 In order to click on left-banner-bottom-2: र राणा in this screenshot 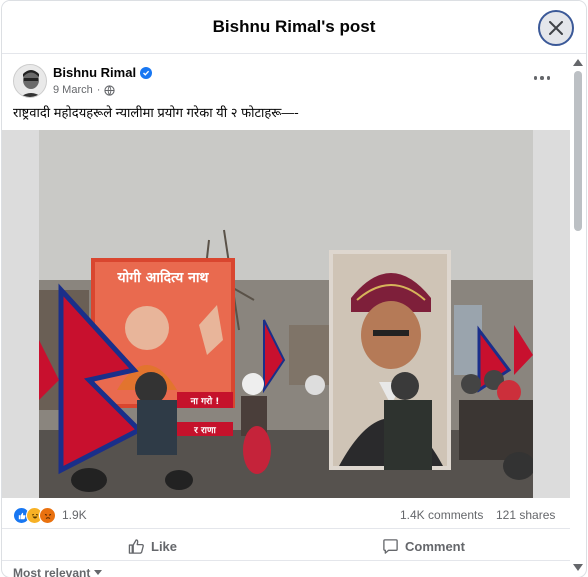, I will do `click(204, 431)`.